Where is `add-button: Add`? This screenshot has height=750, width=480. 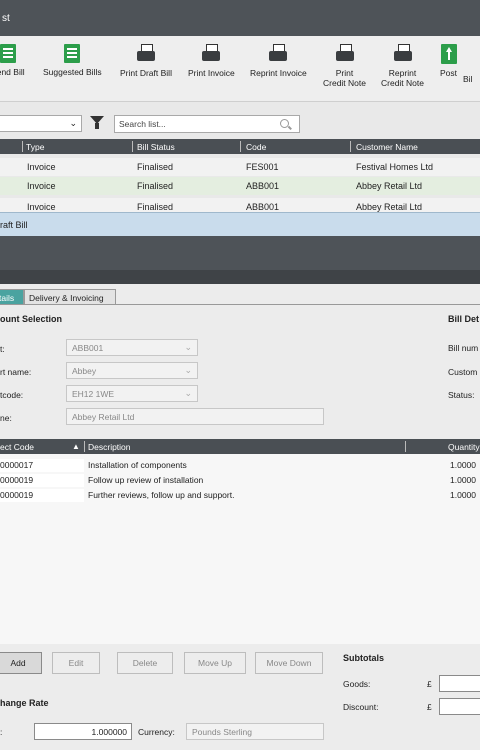 add-button: Add is located at coordinates (21, 663).